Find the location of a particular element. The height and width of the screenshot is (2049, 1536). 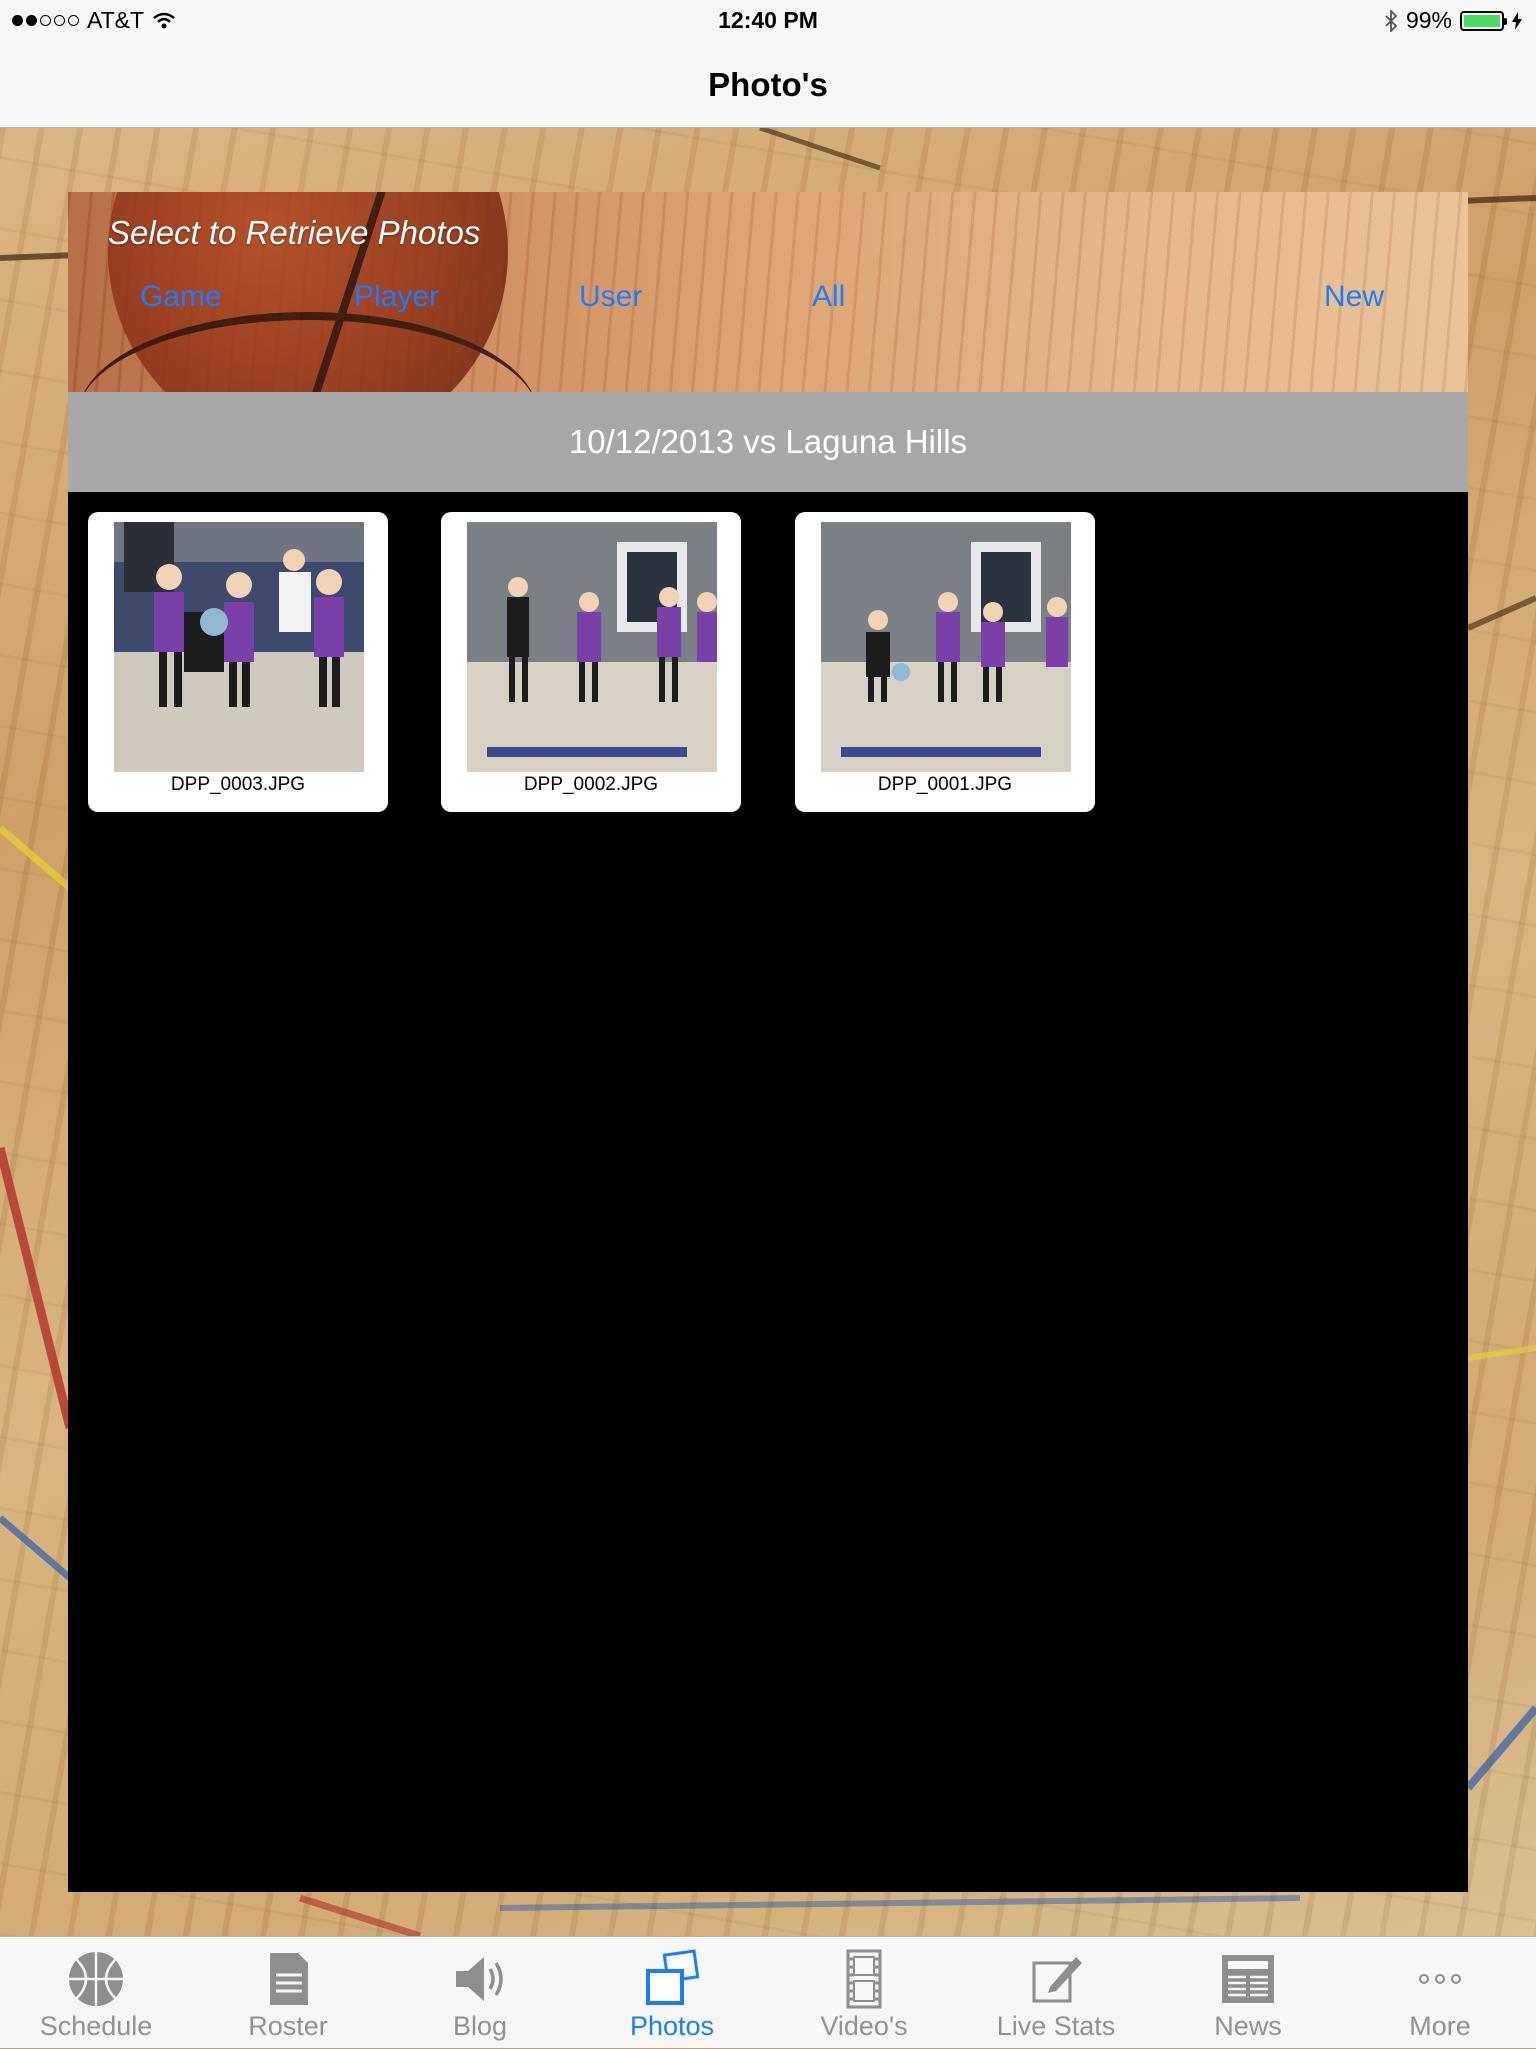

tab-live-stats: Live Stats is located at coordinates (1056, 1993).